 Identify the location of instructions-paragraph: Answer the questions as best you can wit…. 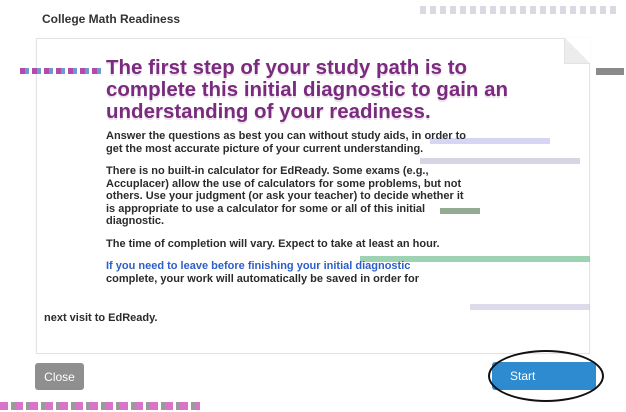
(286, 142).